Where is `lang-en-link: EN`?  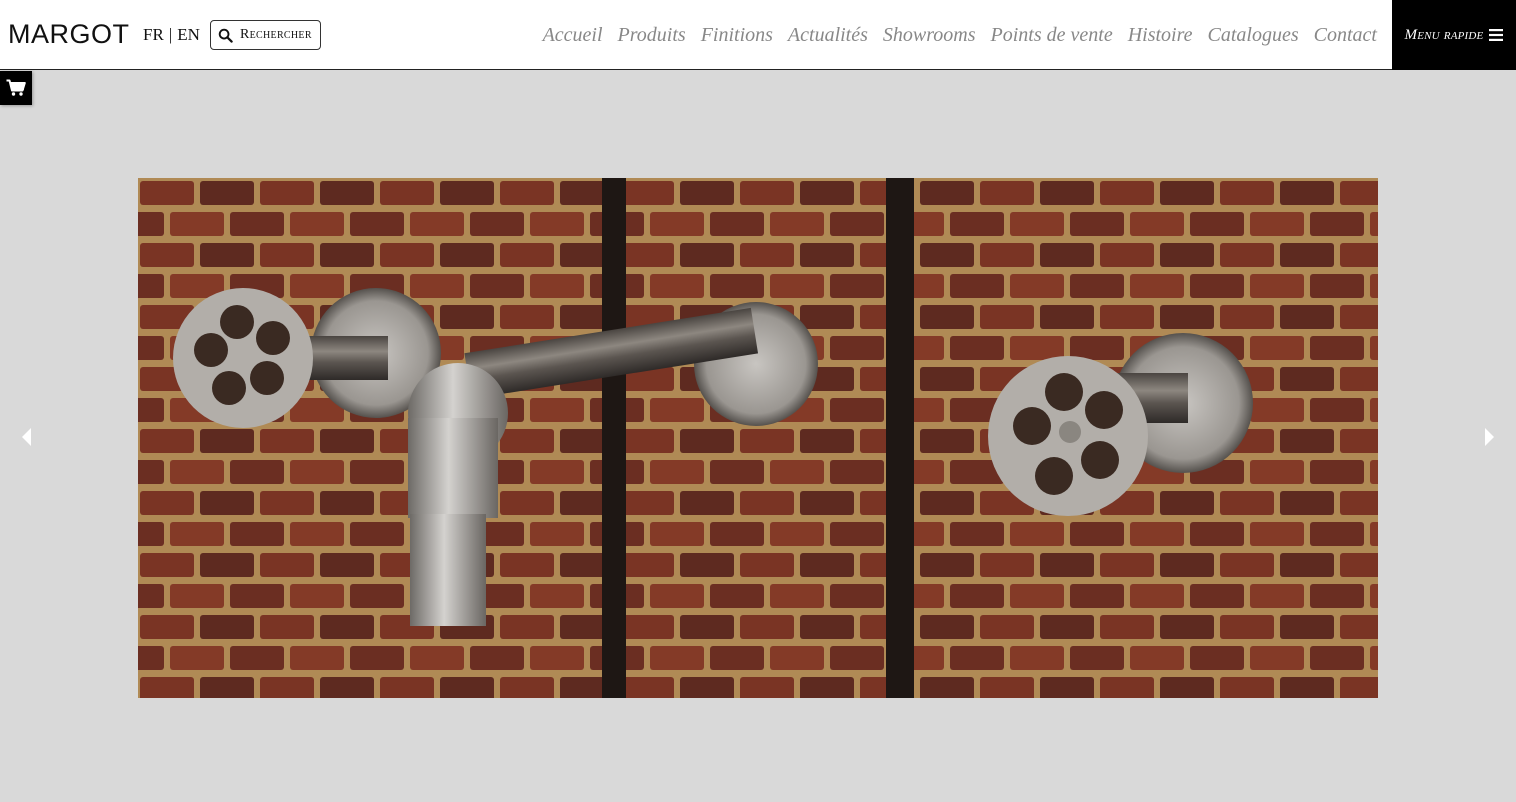 lang-en-link: EN is located at coordinates (188, 34).